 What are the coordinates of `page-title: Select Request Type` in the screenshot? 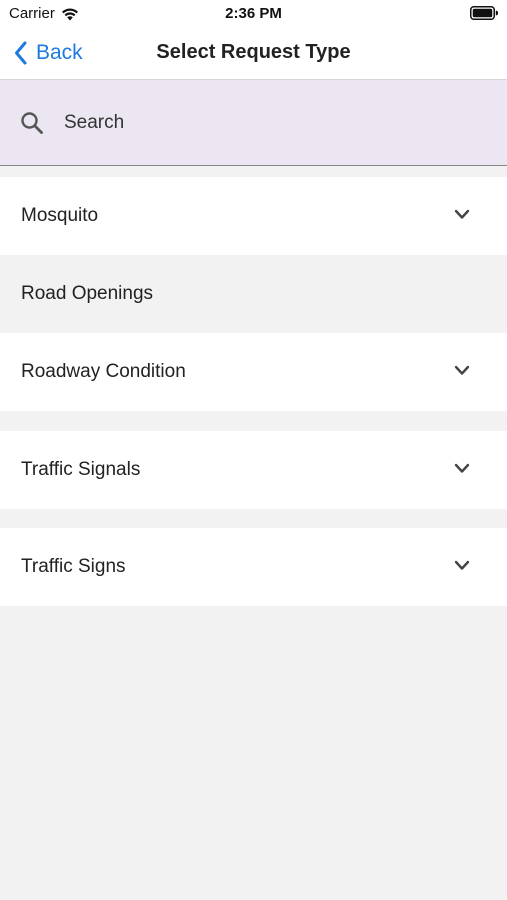 It's located at (253, 52).